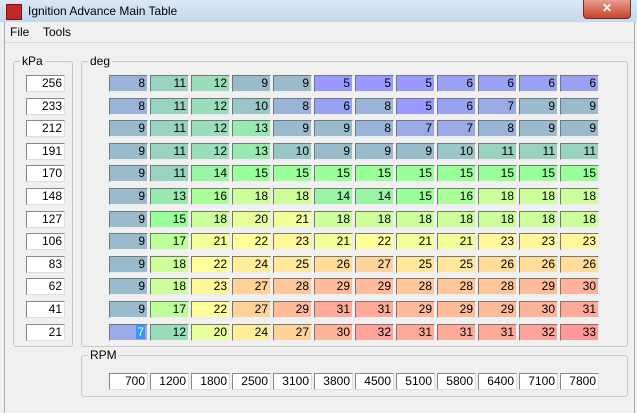  What do you see at coordinates (45, 219) in the screenshot?
I see `kpa-input: 127` at bounding box center [45, 219].